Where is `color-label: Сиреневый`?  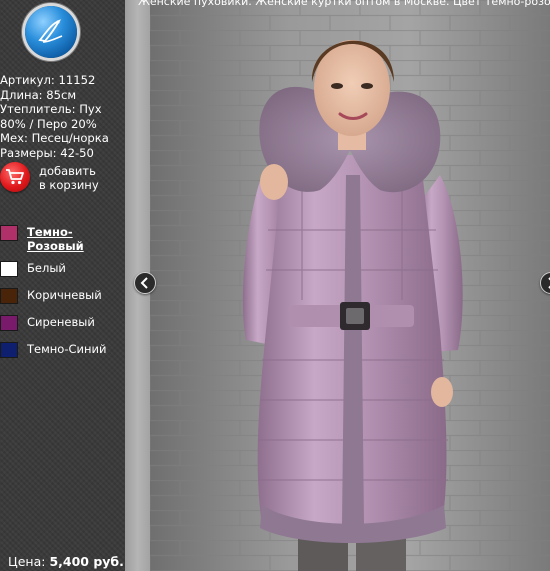
color-label: Сиреневый is located at coordinates (61, 322).